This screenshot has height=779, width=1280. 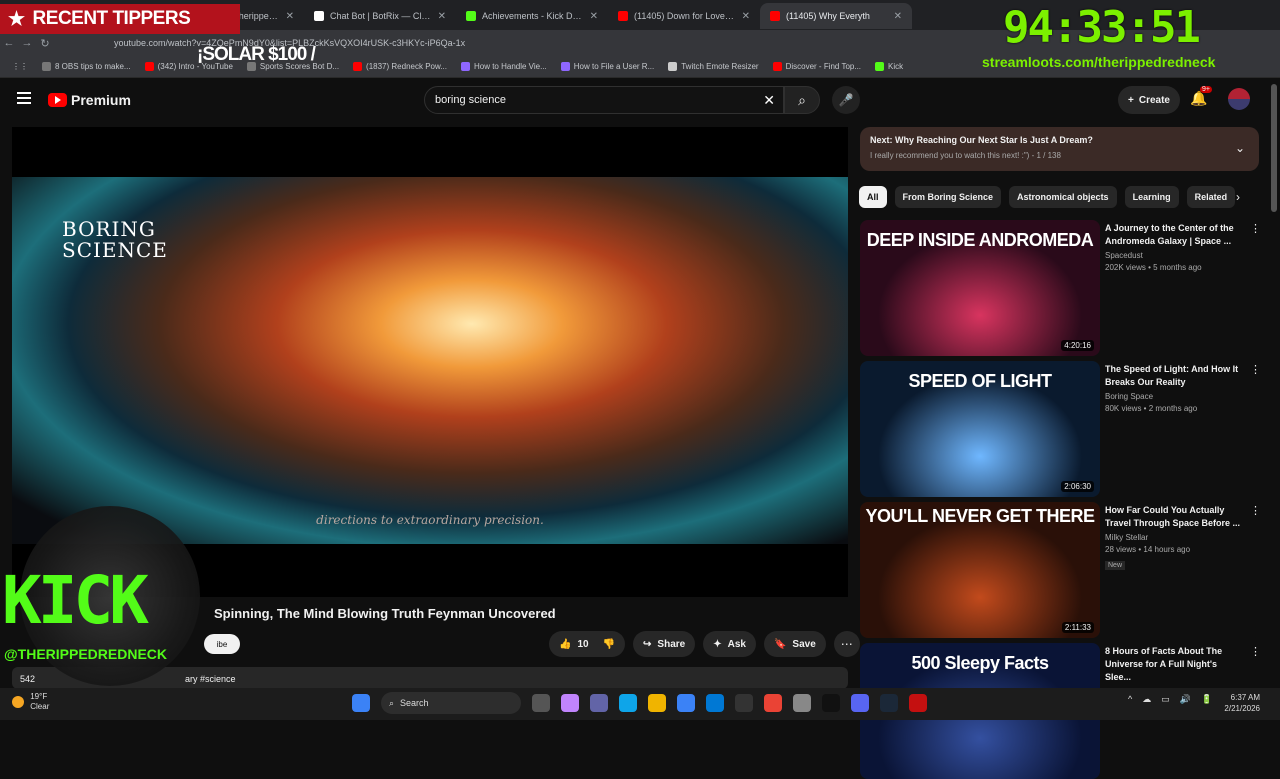 I want to click on avatar, so click(x=1239, y=99).